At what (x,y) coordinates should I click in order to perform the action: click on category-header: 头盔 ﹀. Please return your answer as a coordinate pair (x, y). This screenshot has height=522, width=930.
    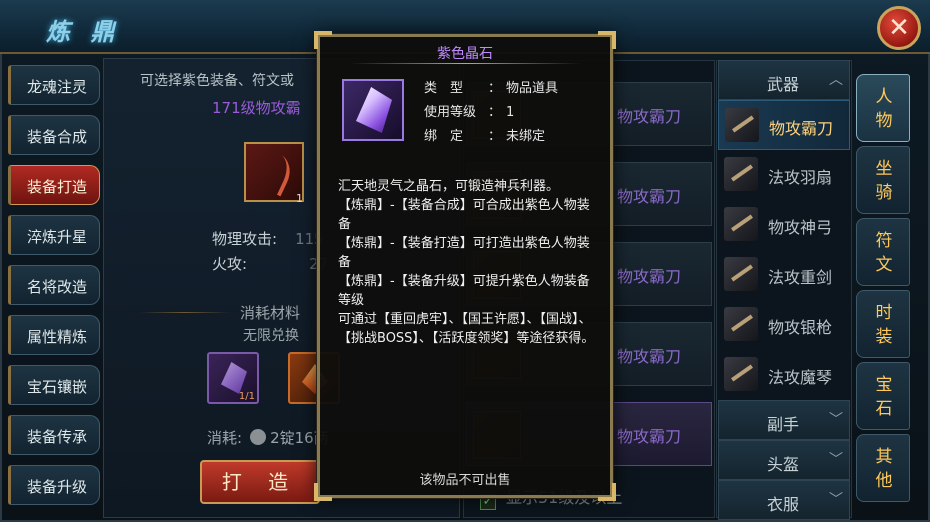
    Looking at the image, I should click on (784, 460).